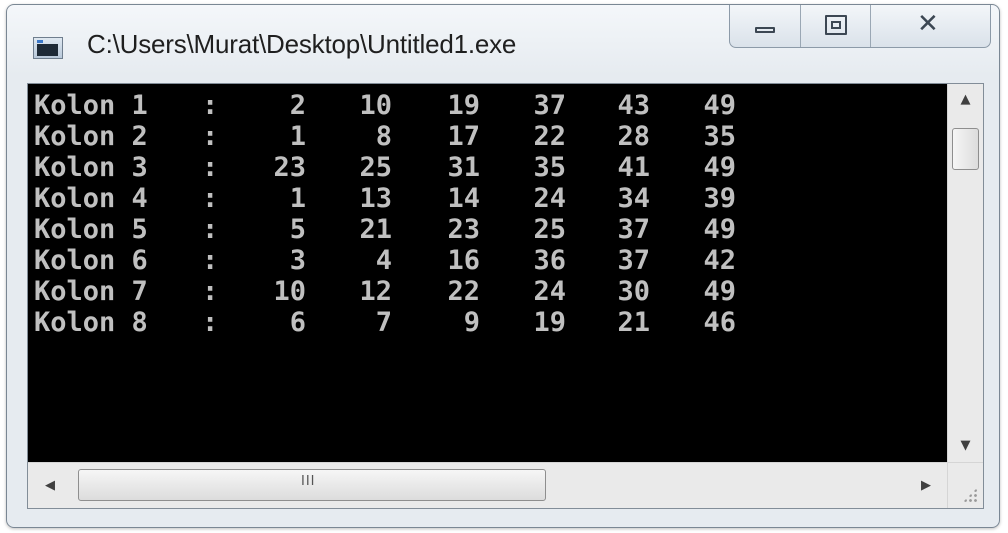 Image resolution: width=1008 pixels, height=533 pixels. I want to click on close-button: ✕, so click(930, 26).